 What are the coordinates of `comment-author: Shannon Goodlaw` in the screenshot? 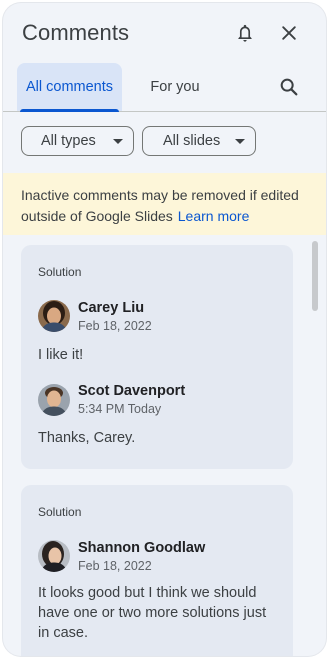 It's located at (142, 548).